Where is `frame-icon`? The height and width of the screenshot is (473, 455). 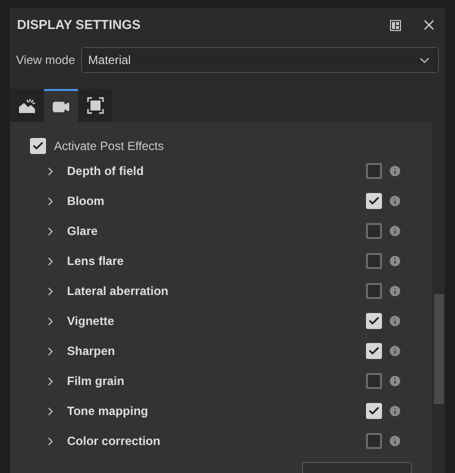
frame-icon is located at coordinates (95, 105).